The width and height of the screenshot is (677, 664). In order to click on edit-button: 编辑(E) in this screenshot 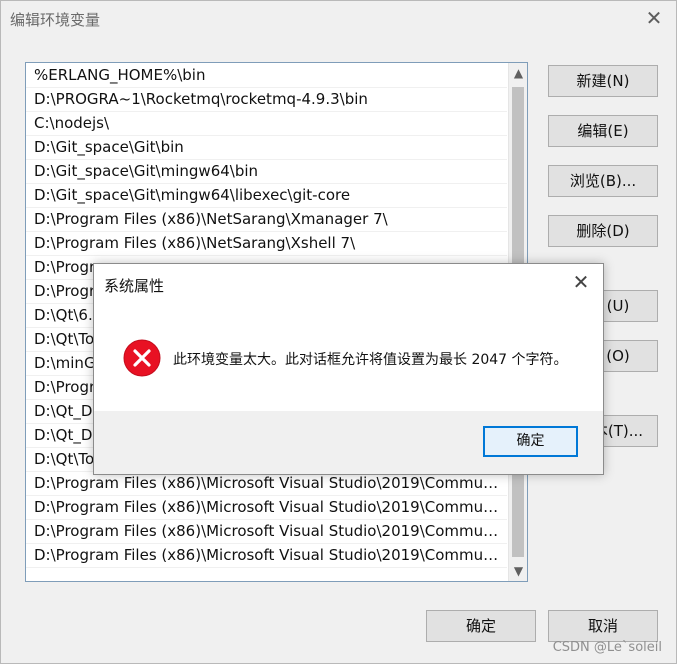, I will do `click(603, 131)`.